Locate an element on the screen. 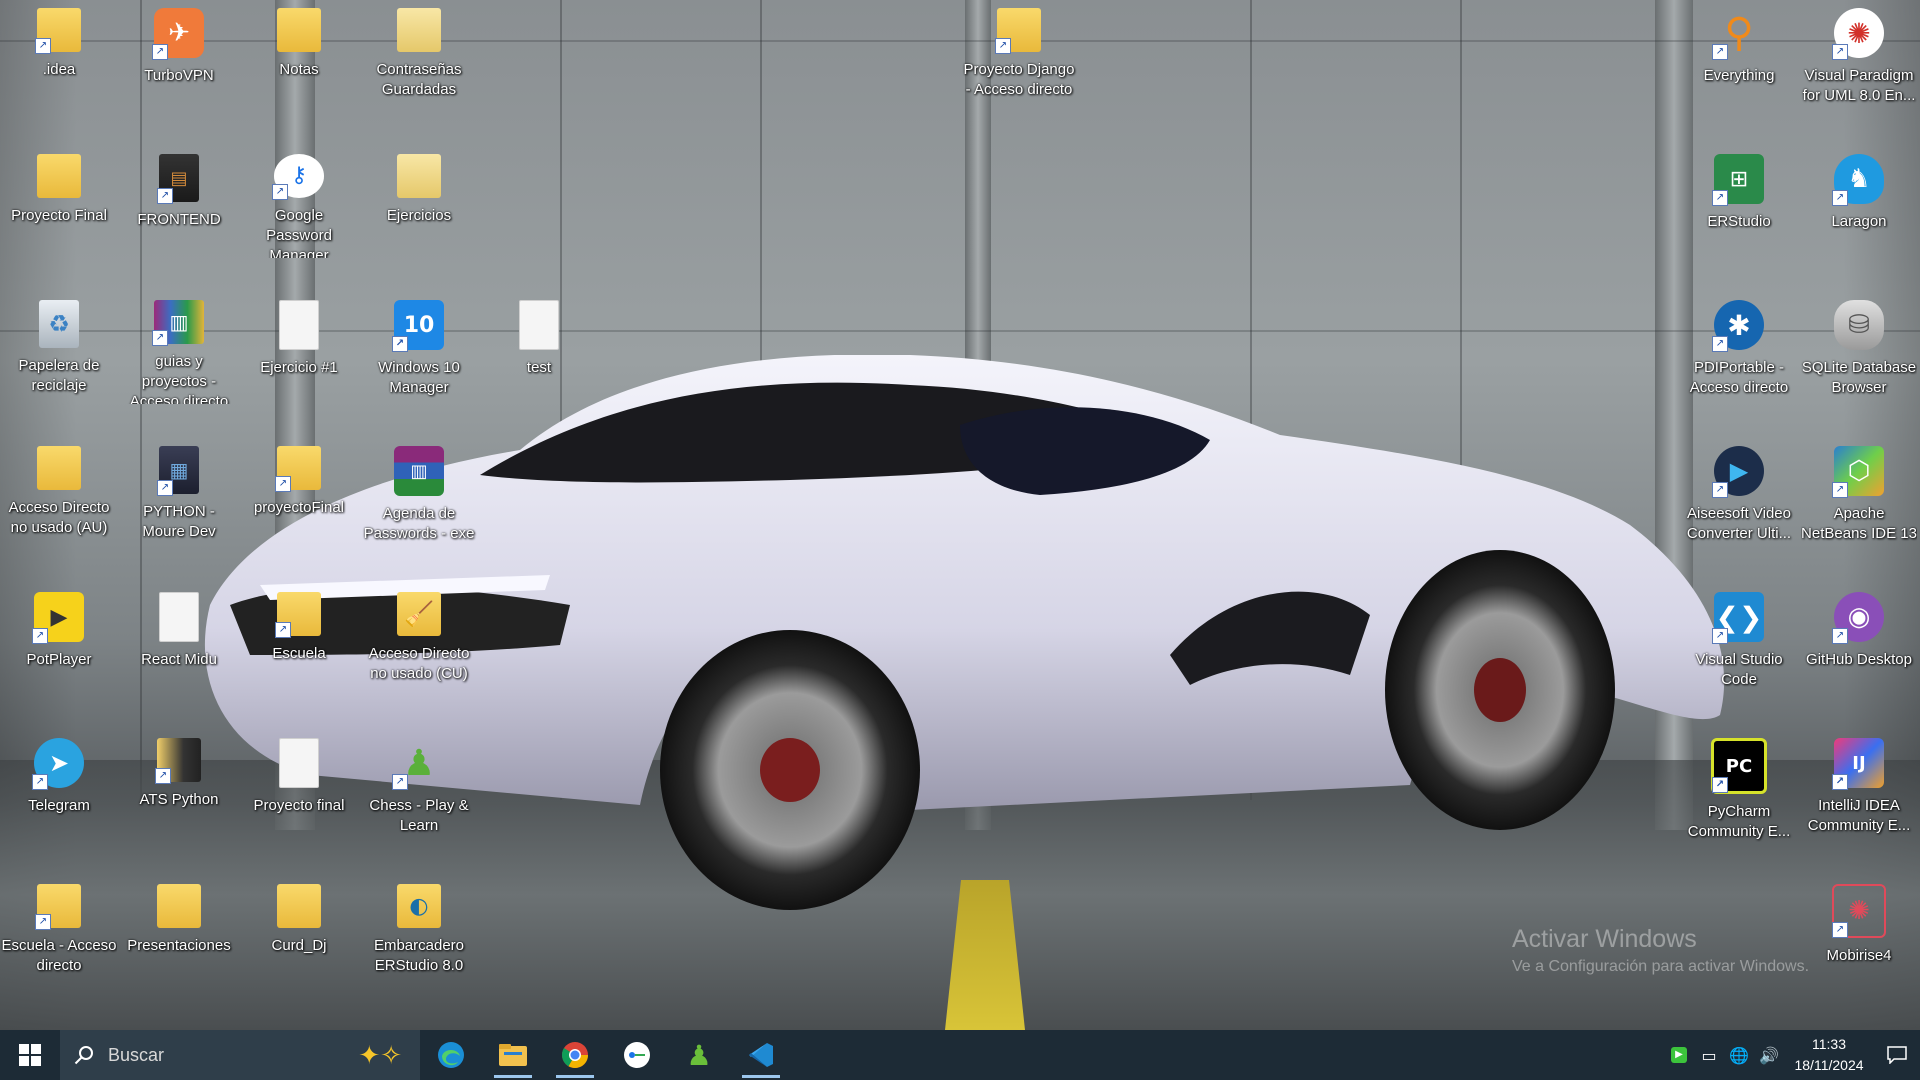 This screenshot has width=1920, height=1080. desktop-icon-agenda-passwords: ▥ Agenda de Passwords - exe is located at coordinates (419, 494).